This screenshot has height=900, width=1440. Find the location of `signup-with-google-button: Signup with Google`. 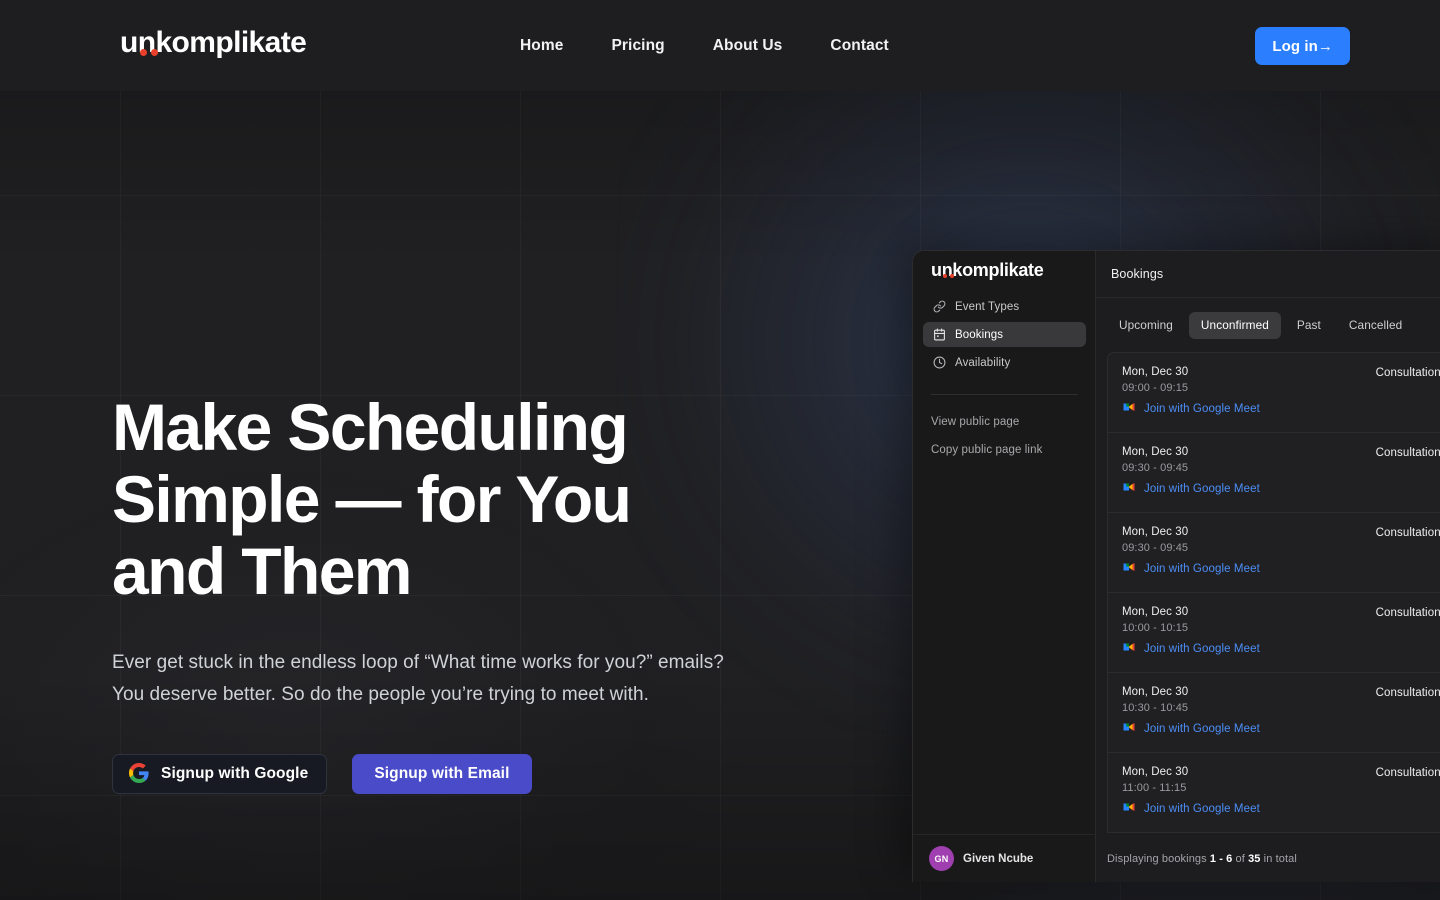

signup-with-google-button: Signup with Google is located at coordinates (220, 774).